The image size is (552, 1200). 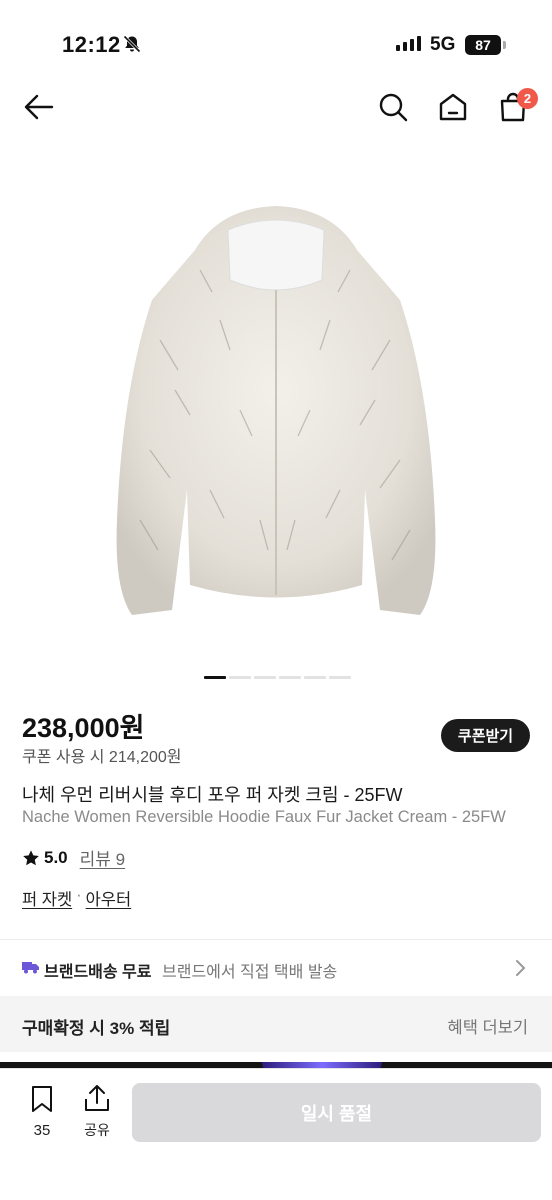 I want to click on shipping-label: 브랜드배송 무료, so click(x=98, y=972).